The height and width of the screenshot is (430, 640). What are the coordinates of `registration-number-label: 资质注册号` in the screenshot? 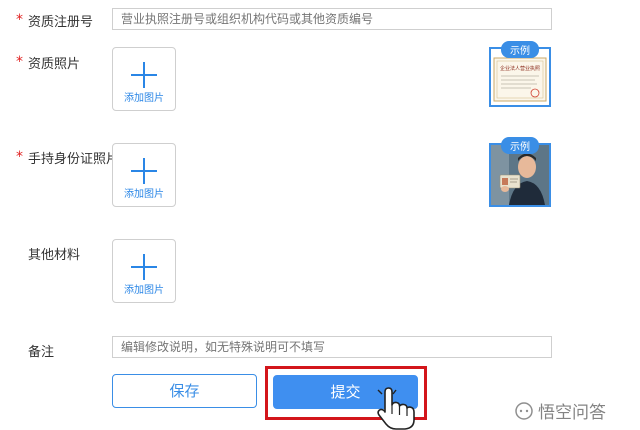 It's located at (61, 22).